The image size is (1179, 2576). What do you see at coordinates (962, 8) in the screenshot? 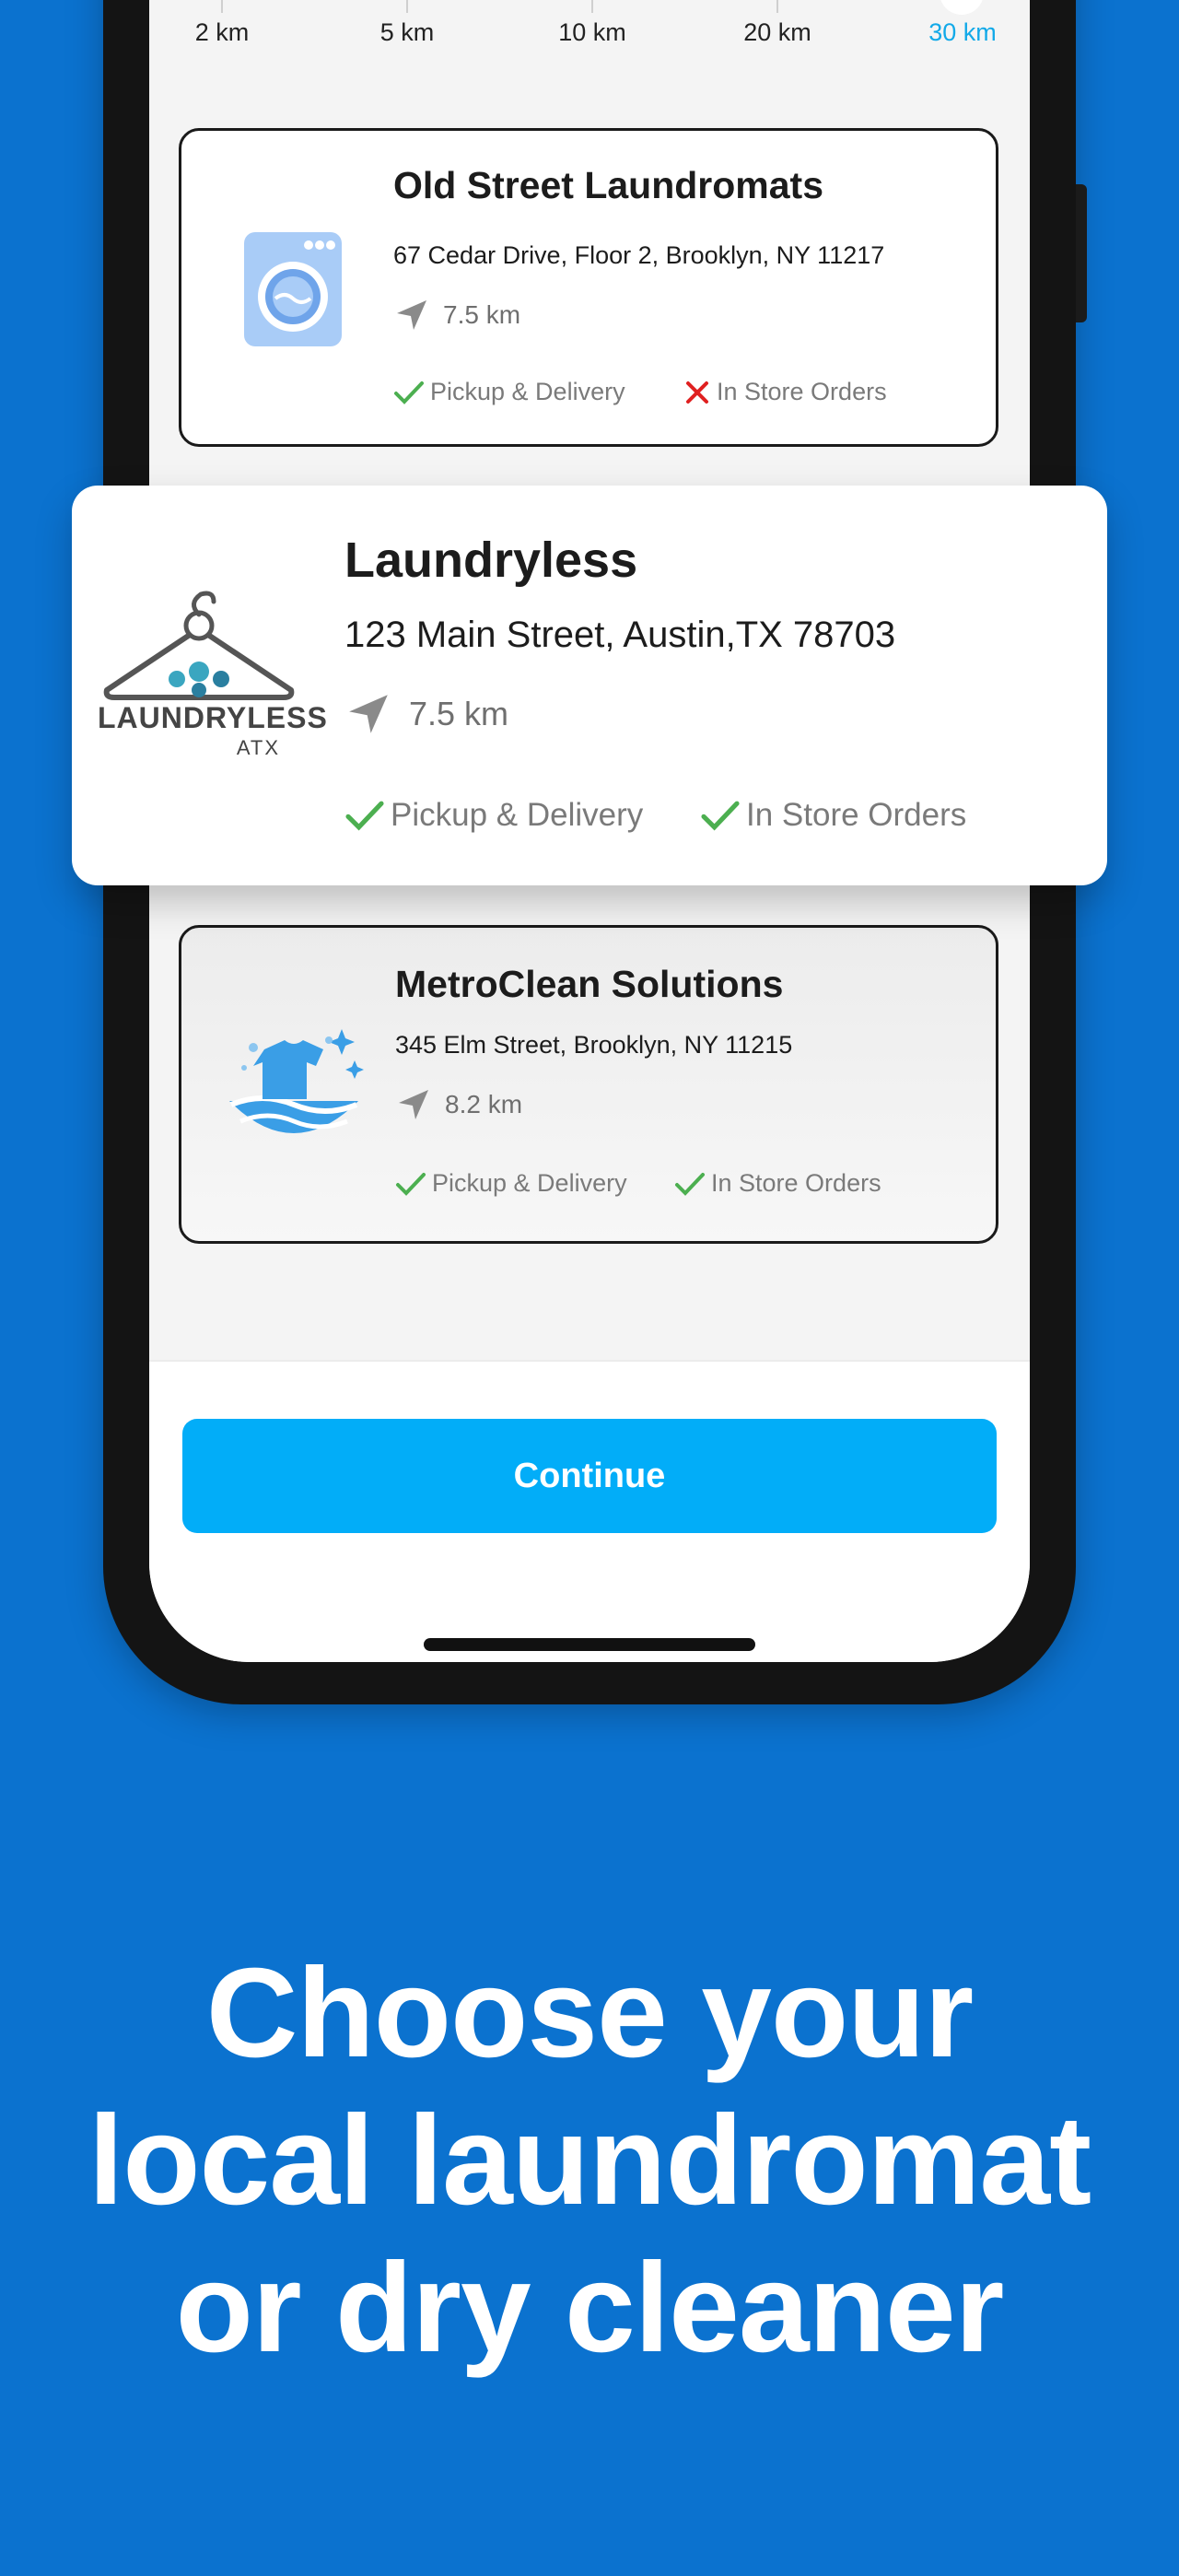
I see `distance-slider-knob` at bounding box center [962, 8].